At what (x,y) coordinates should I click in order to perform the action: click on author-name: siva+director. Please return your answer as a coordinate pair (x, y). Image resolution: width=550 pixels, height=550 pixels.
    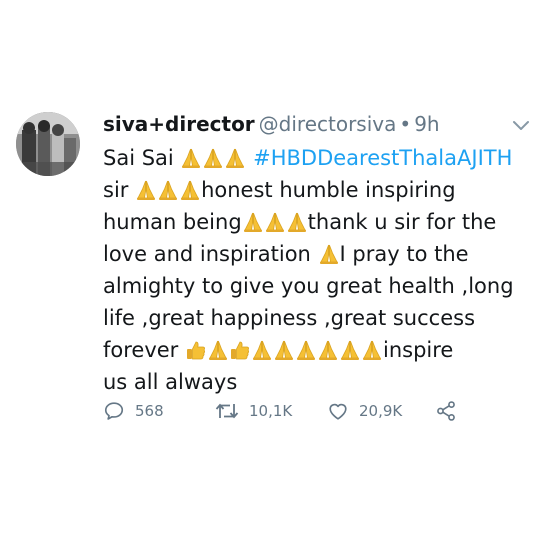
    Looking at the image, I should click on (179, 124).